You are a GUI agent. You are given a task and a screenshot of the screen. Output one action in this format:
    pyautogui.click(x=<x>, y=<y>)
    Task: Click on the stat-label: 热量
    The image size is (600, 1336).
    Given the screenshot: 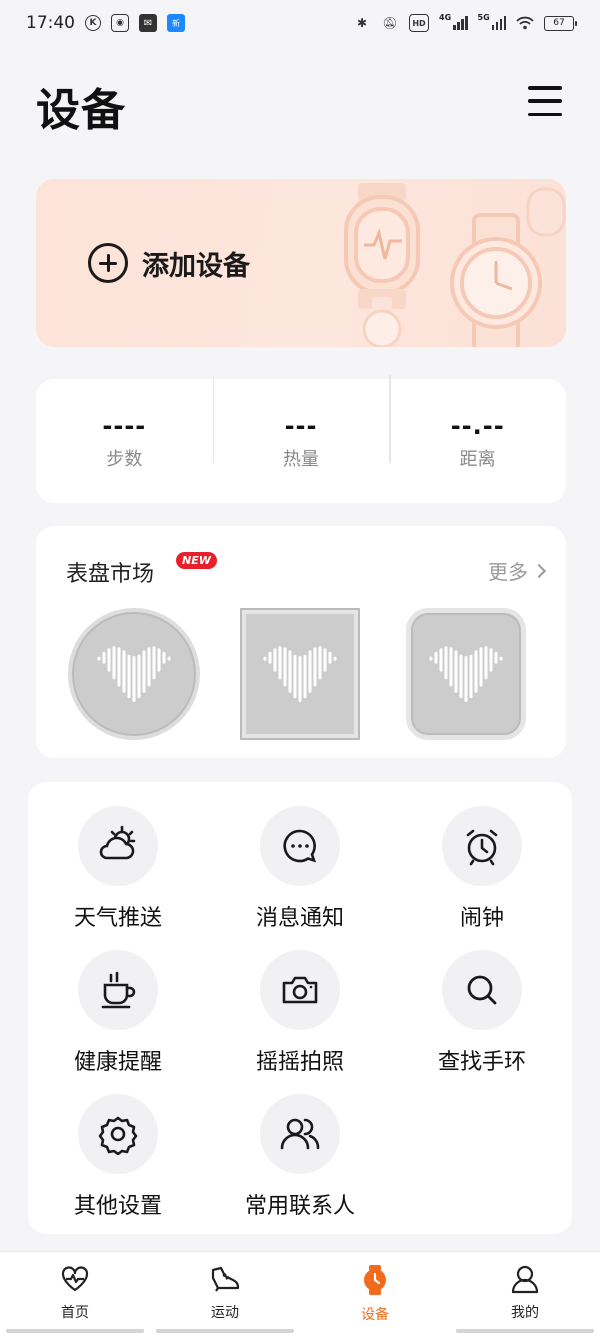 What is the action you would take?
    pyautogui.click(x=301, y=459)
    